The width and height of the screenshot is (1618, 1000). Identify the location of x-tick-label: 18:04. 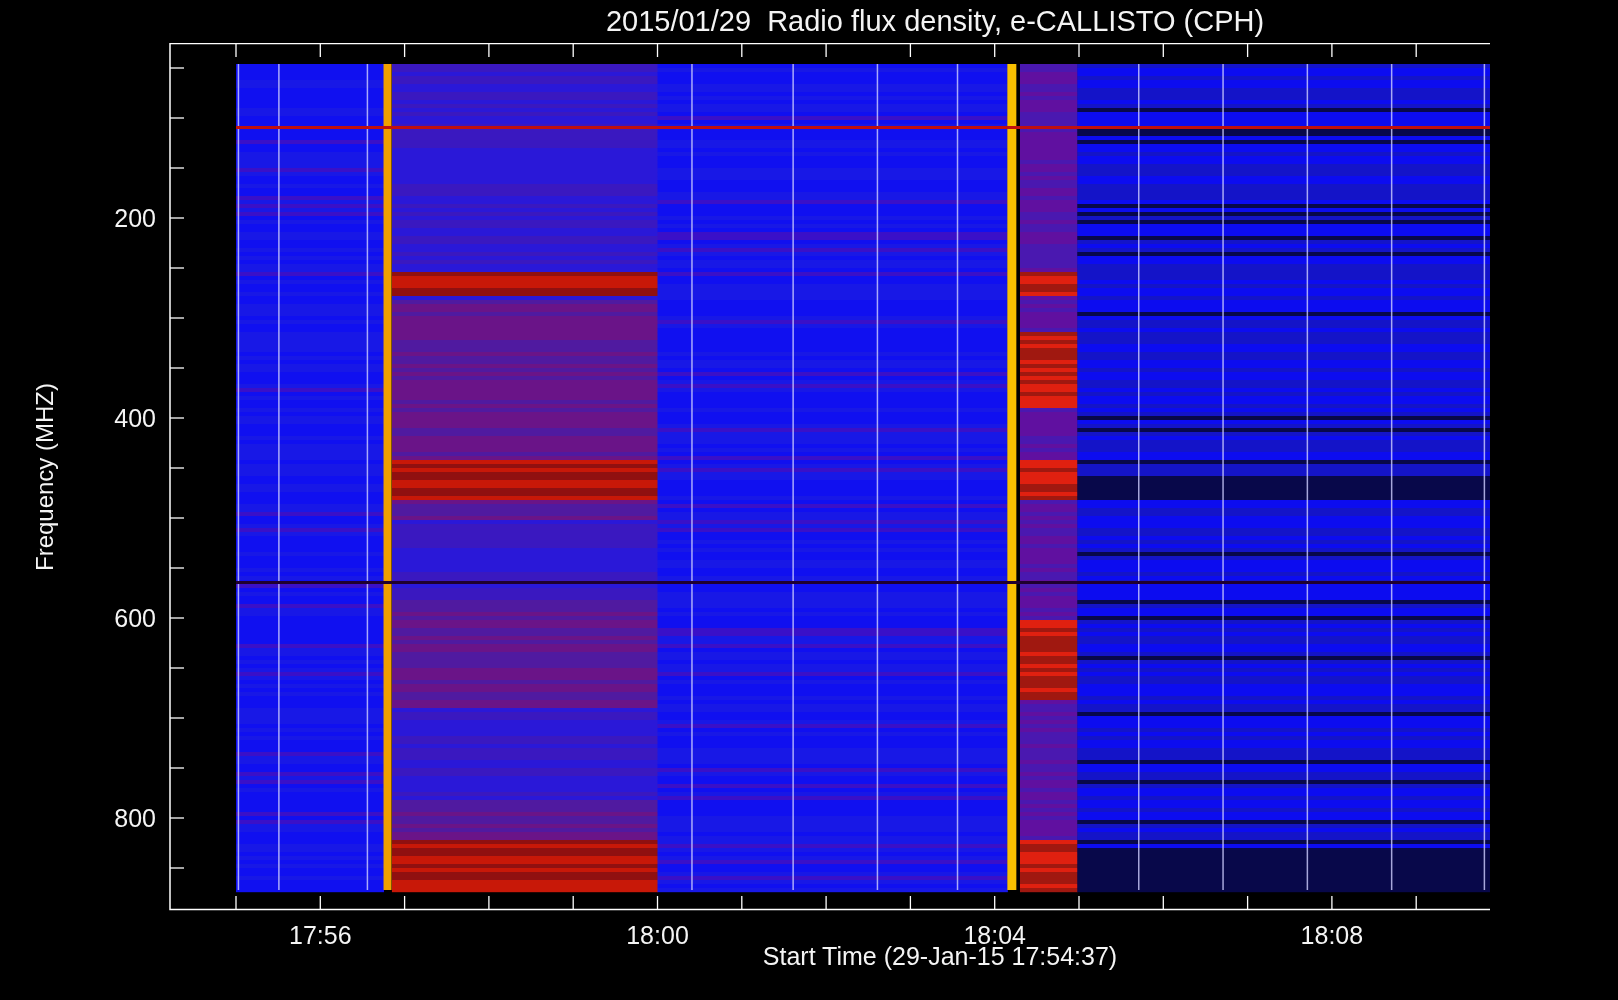
(994, 934).